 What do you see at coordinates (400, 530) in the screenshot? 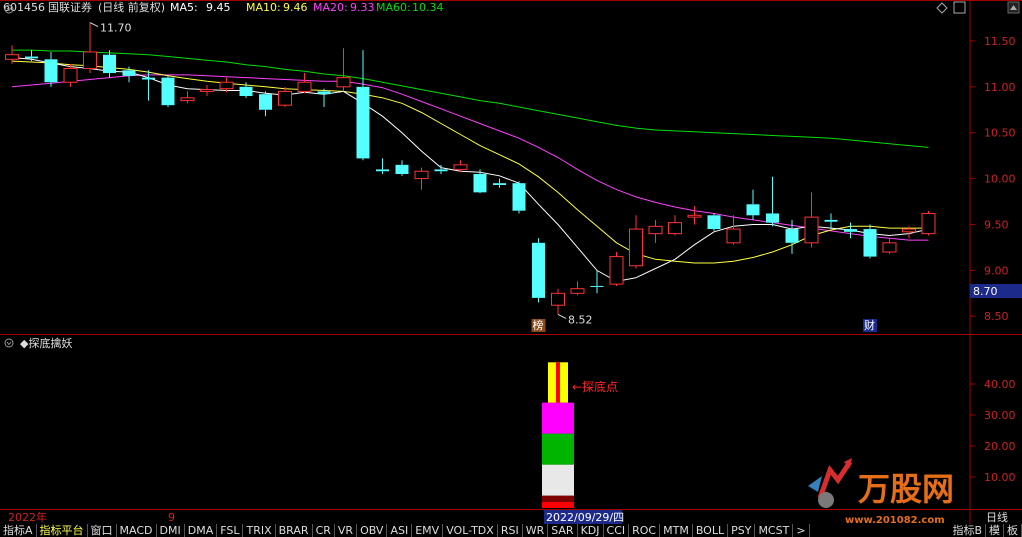
I see `tab-asi: ASI` at bounding box center [400, 530].